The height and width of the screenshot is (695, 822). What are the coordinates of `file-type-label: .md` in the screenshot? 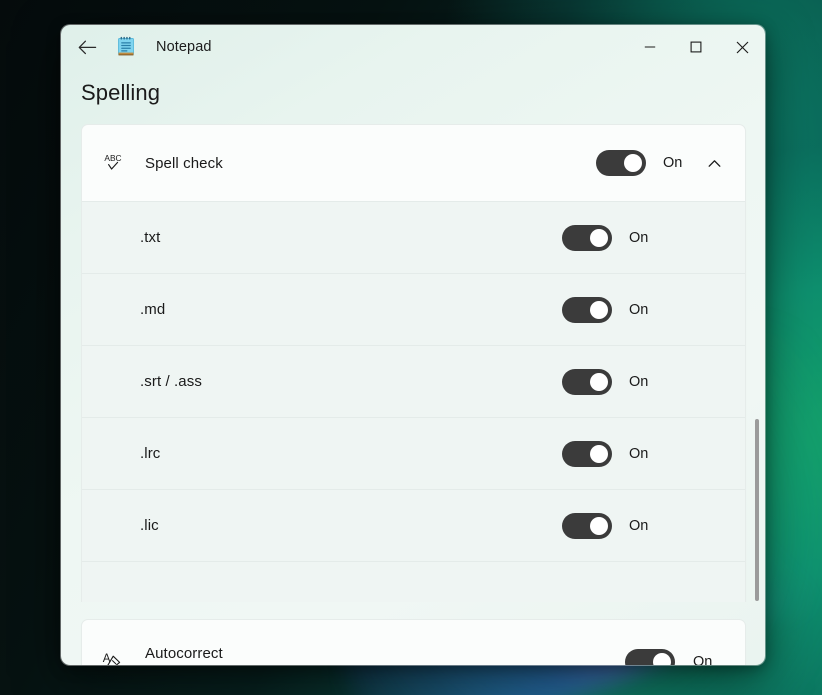 It's located at (153, 309).